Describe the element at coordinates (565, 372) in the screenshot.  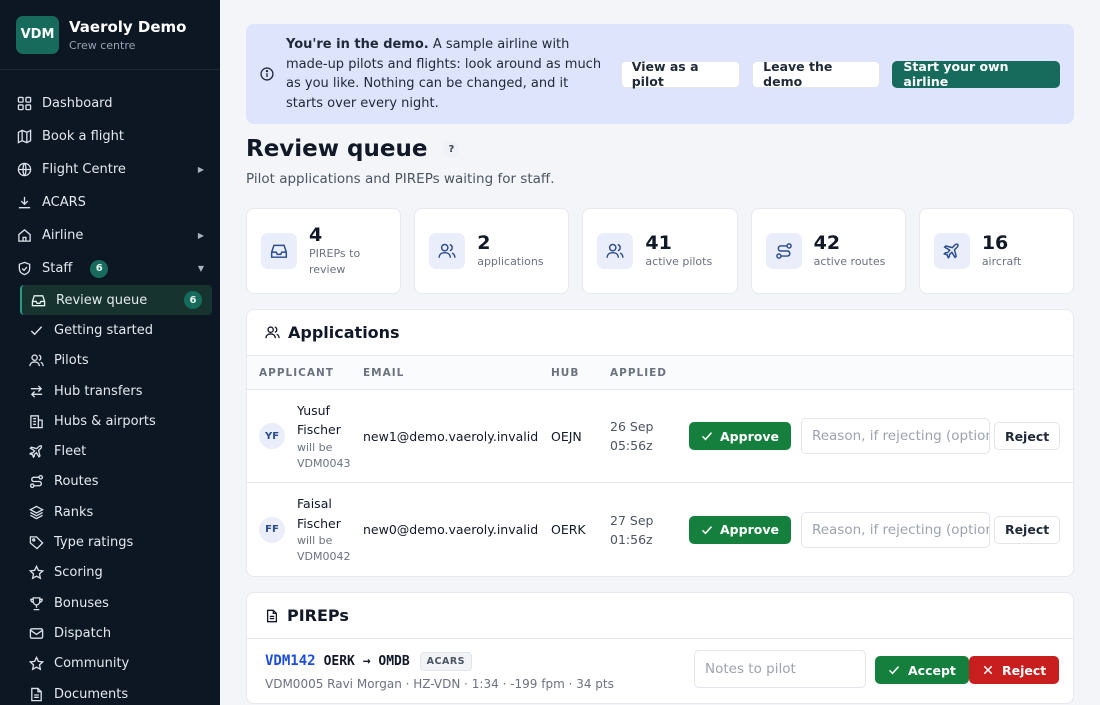
I see `col-hub: HUB` at that location.